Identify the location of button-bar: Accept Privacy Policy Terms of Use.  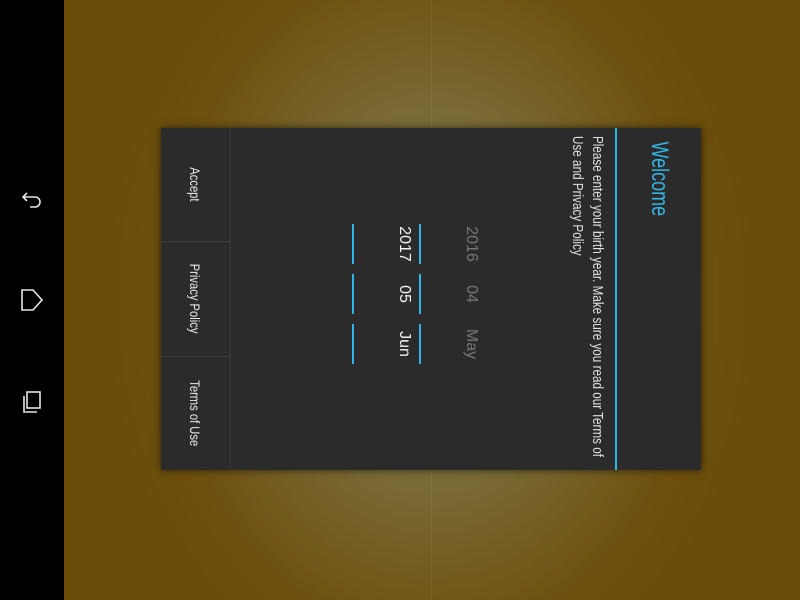
(195, 299).